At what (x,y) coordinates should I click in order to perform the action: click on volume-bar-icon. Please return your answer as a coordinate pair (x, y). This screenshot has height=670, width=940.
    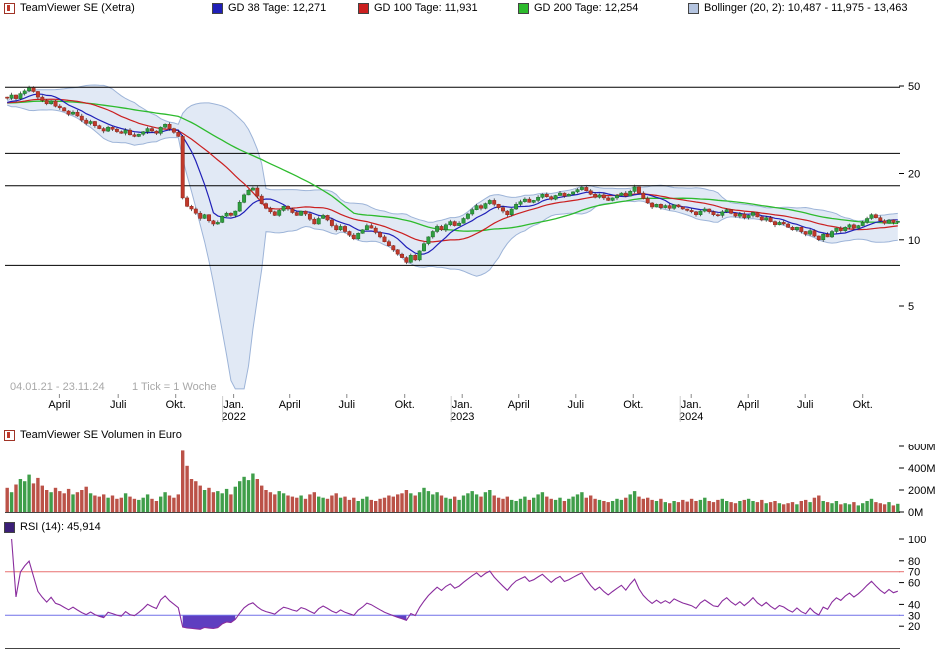
    Looking at the image, I should click on (9, 435).